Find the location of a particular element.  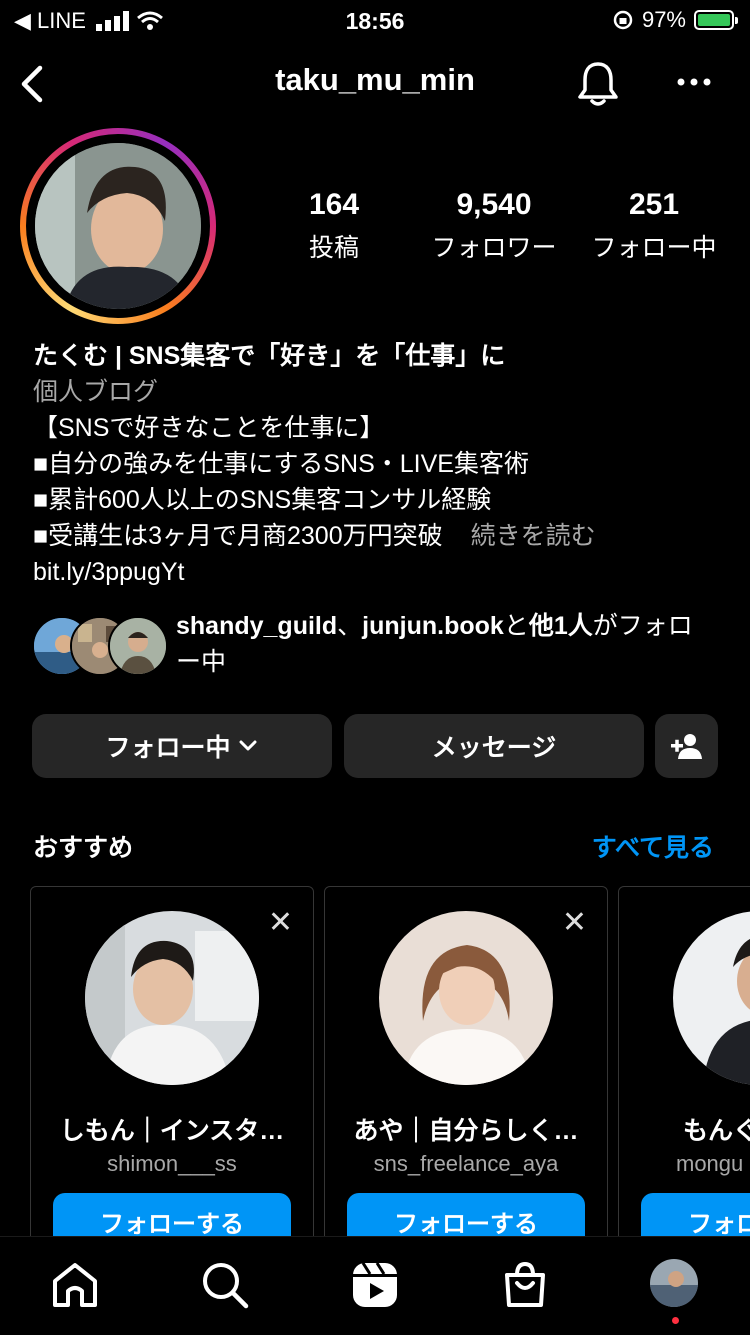

mutual-others: 他1人 is located at coordinates (560, 626).